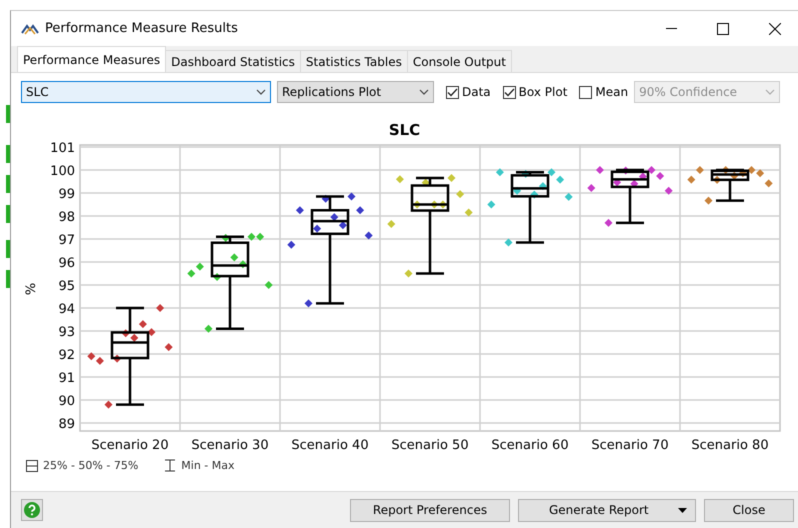  What do you see at coordinates (66, 194) in the screenshot?
I see `y-tick-label: 99` at bounding box center [66, 194].